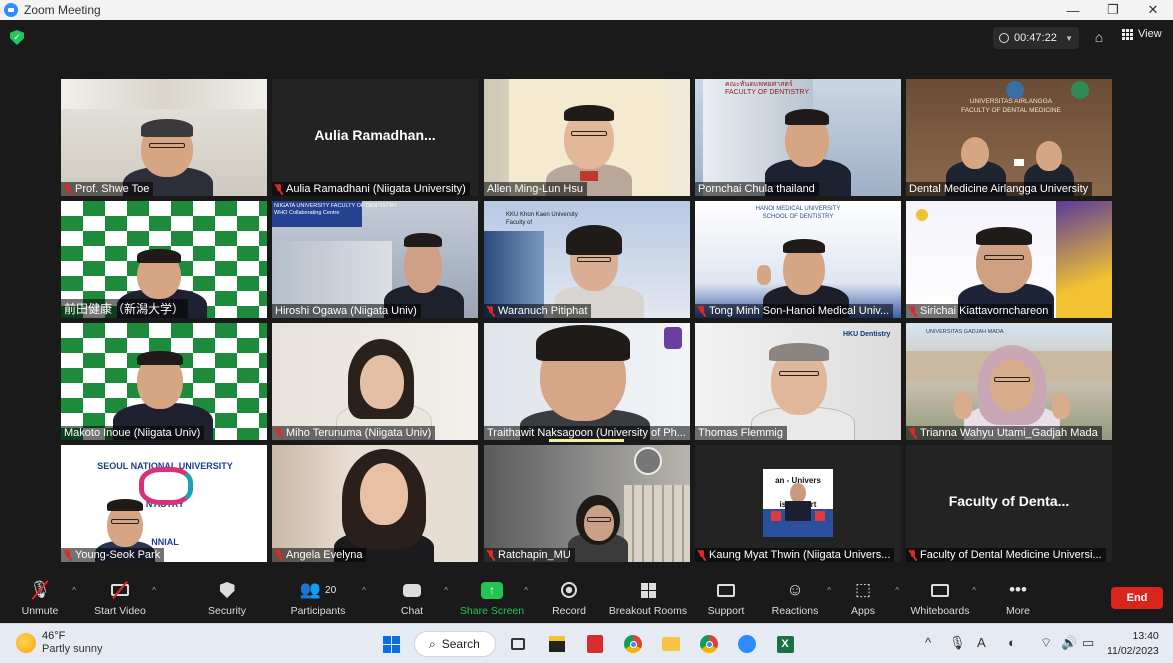  I want to click on share-screen-button: ↑ Share Screen ^, so click(492, 597).